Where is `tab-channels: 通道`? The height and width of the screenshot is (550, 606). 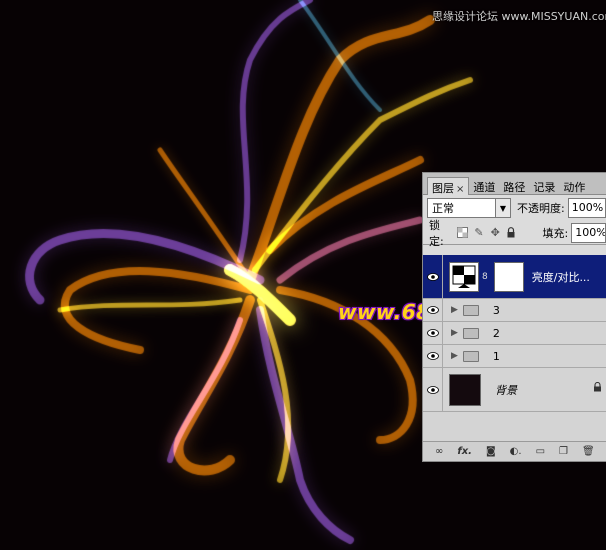 tab-channels: 通道 is located at coordinates (484, 186).